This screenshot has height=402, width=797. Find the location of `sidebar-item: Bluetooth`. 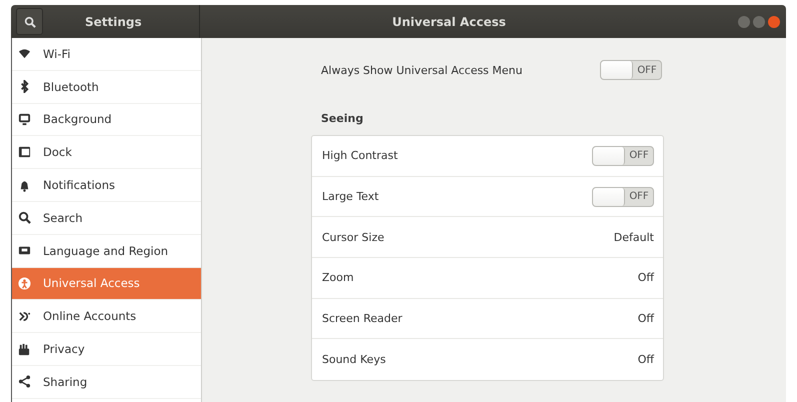

sidebar-item: Bluetooth is located at coordinates (106, 87).